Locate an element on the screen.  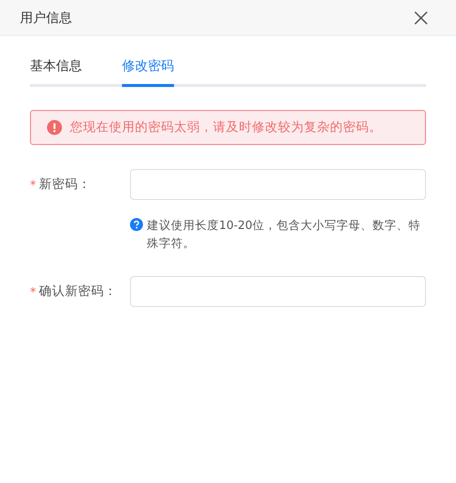
tab: 基本信息 is located at coordinates (56, 72).